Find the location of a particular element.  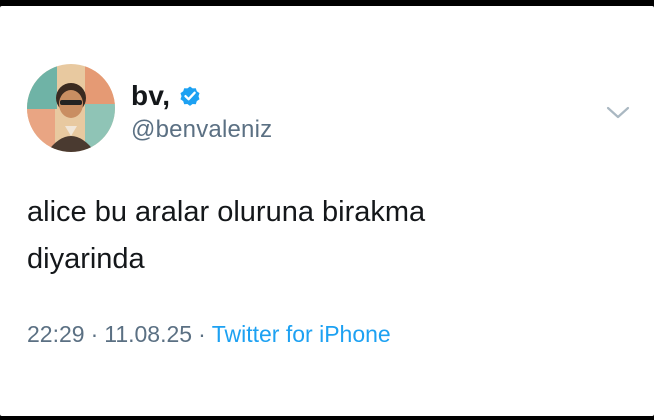

tweet-text-line: diyarinda is located at coordinates (86, 259).